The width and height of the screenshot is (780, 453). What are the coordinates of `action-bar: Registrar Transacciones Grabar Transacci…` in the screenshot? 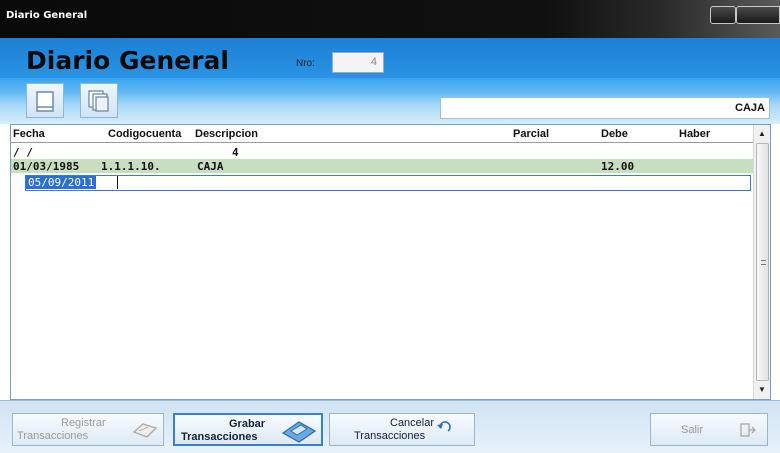 It's located at (390, 426).